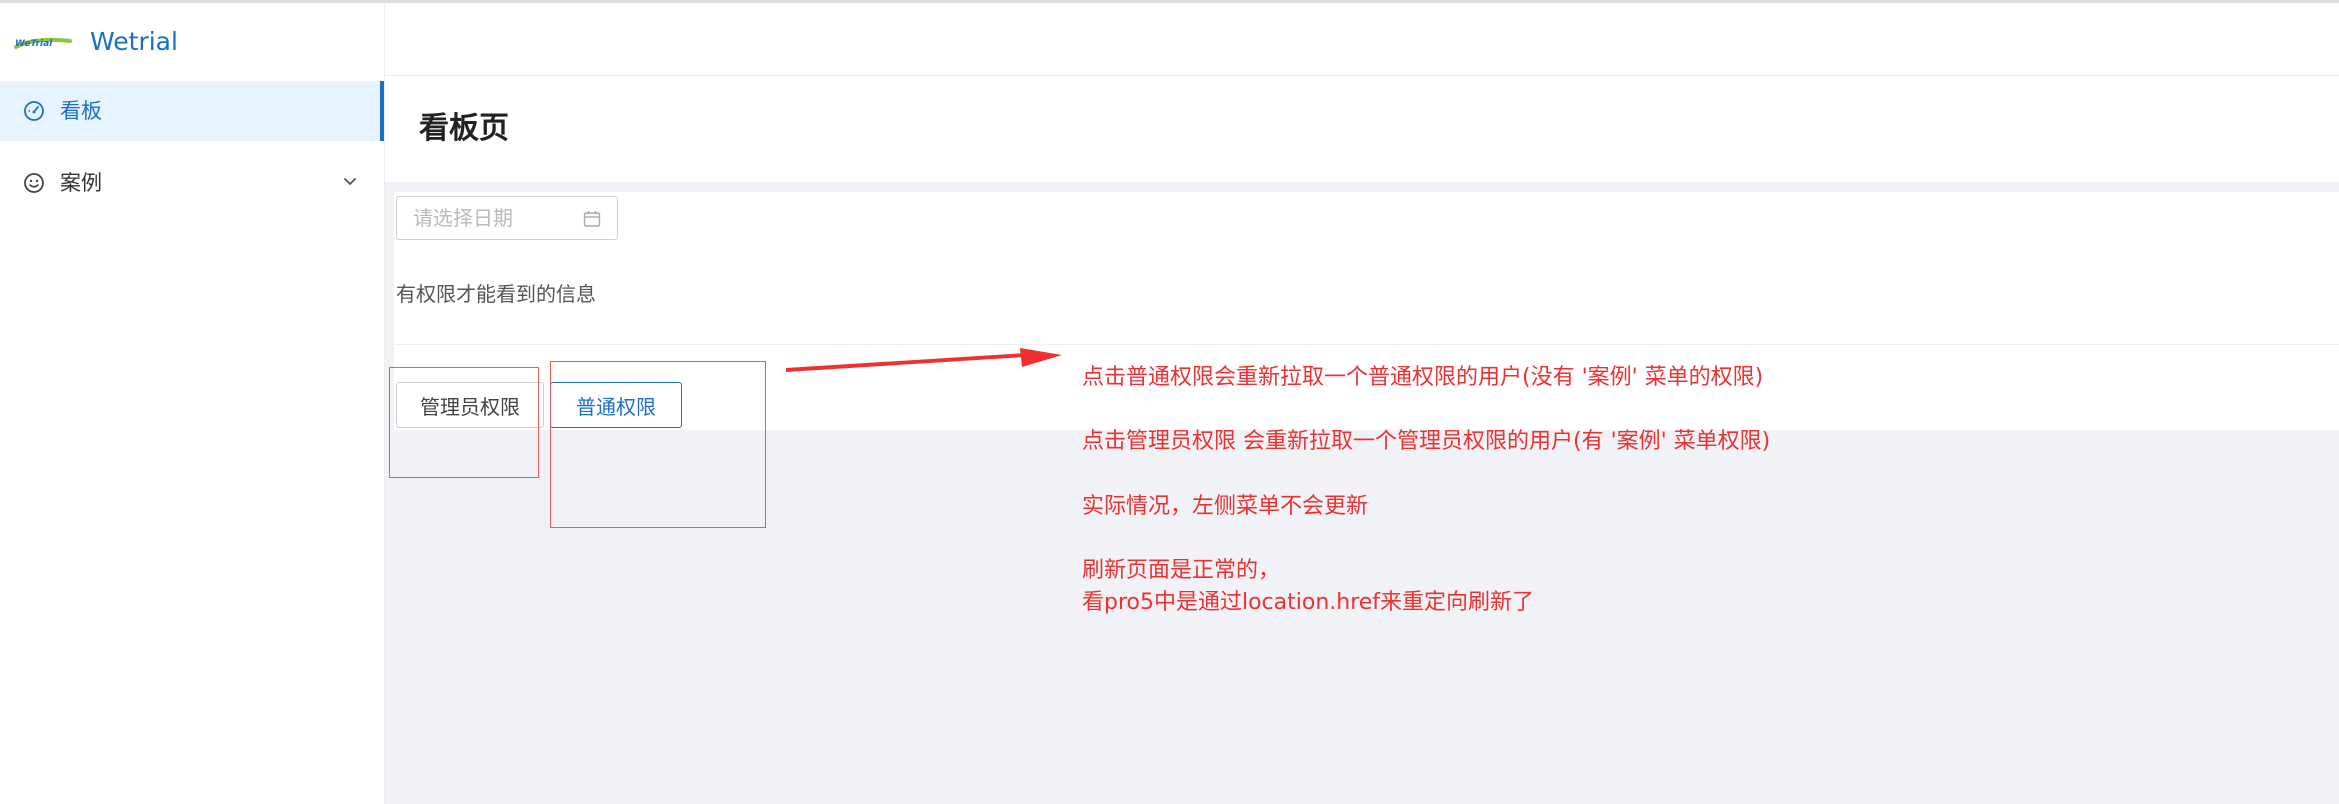  Describe the element at coordinates (192, 41) in the screenshot. I see `logo-row: WeTrial Wetrial` at that location.